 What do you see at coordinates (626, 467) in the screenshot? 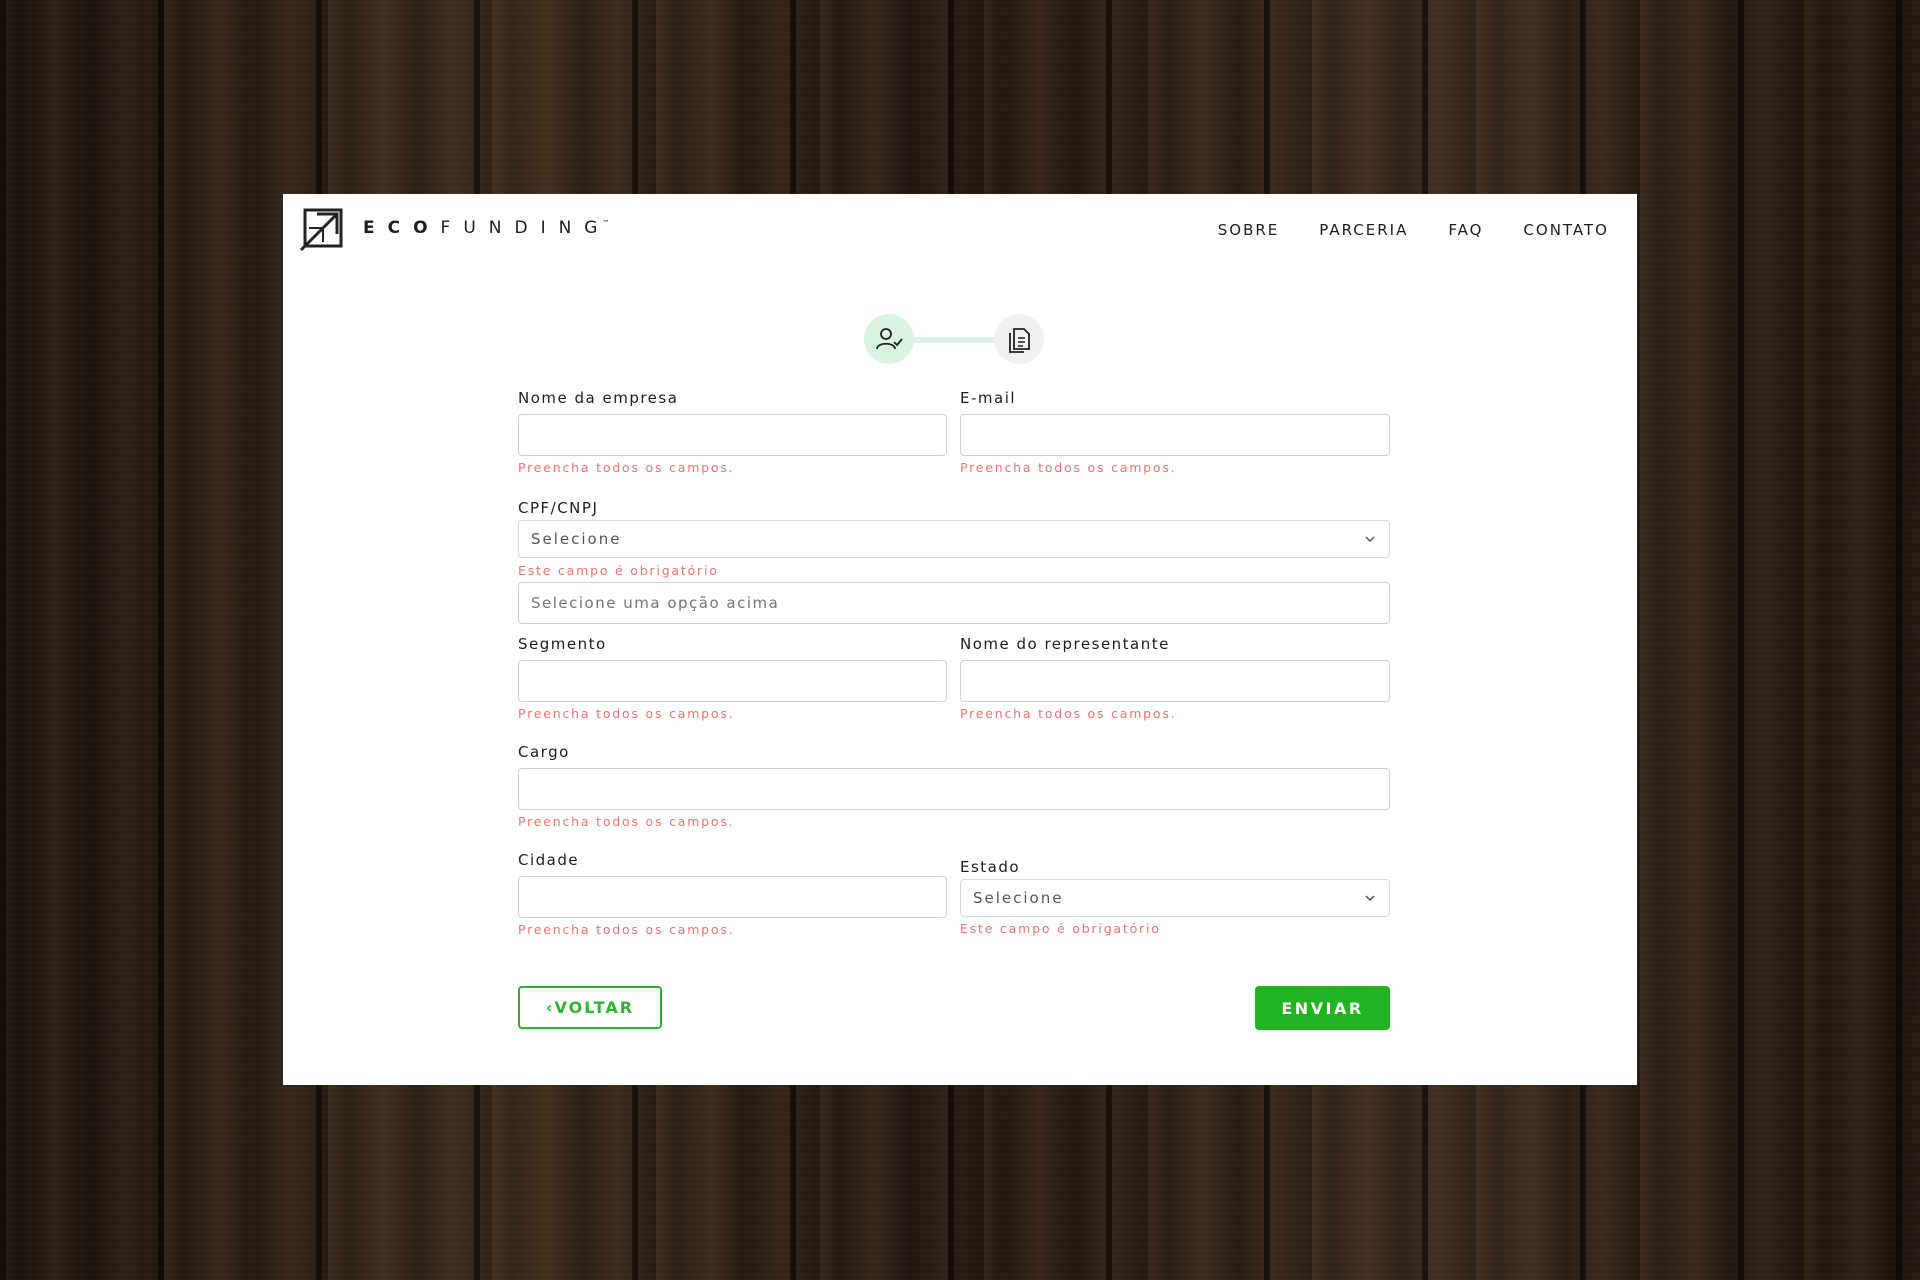
I see `company-name-error: Preencha todos os campos.` at bounding box center [626, 467].